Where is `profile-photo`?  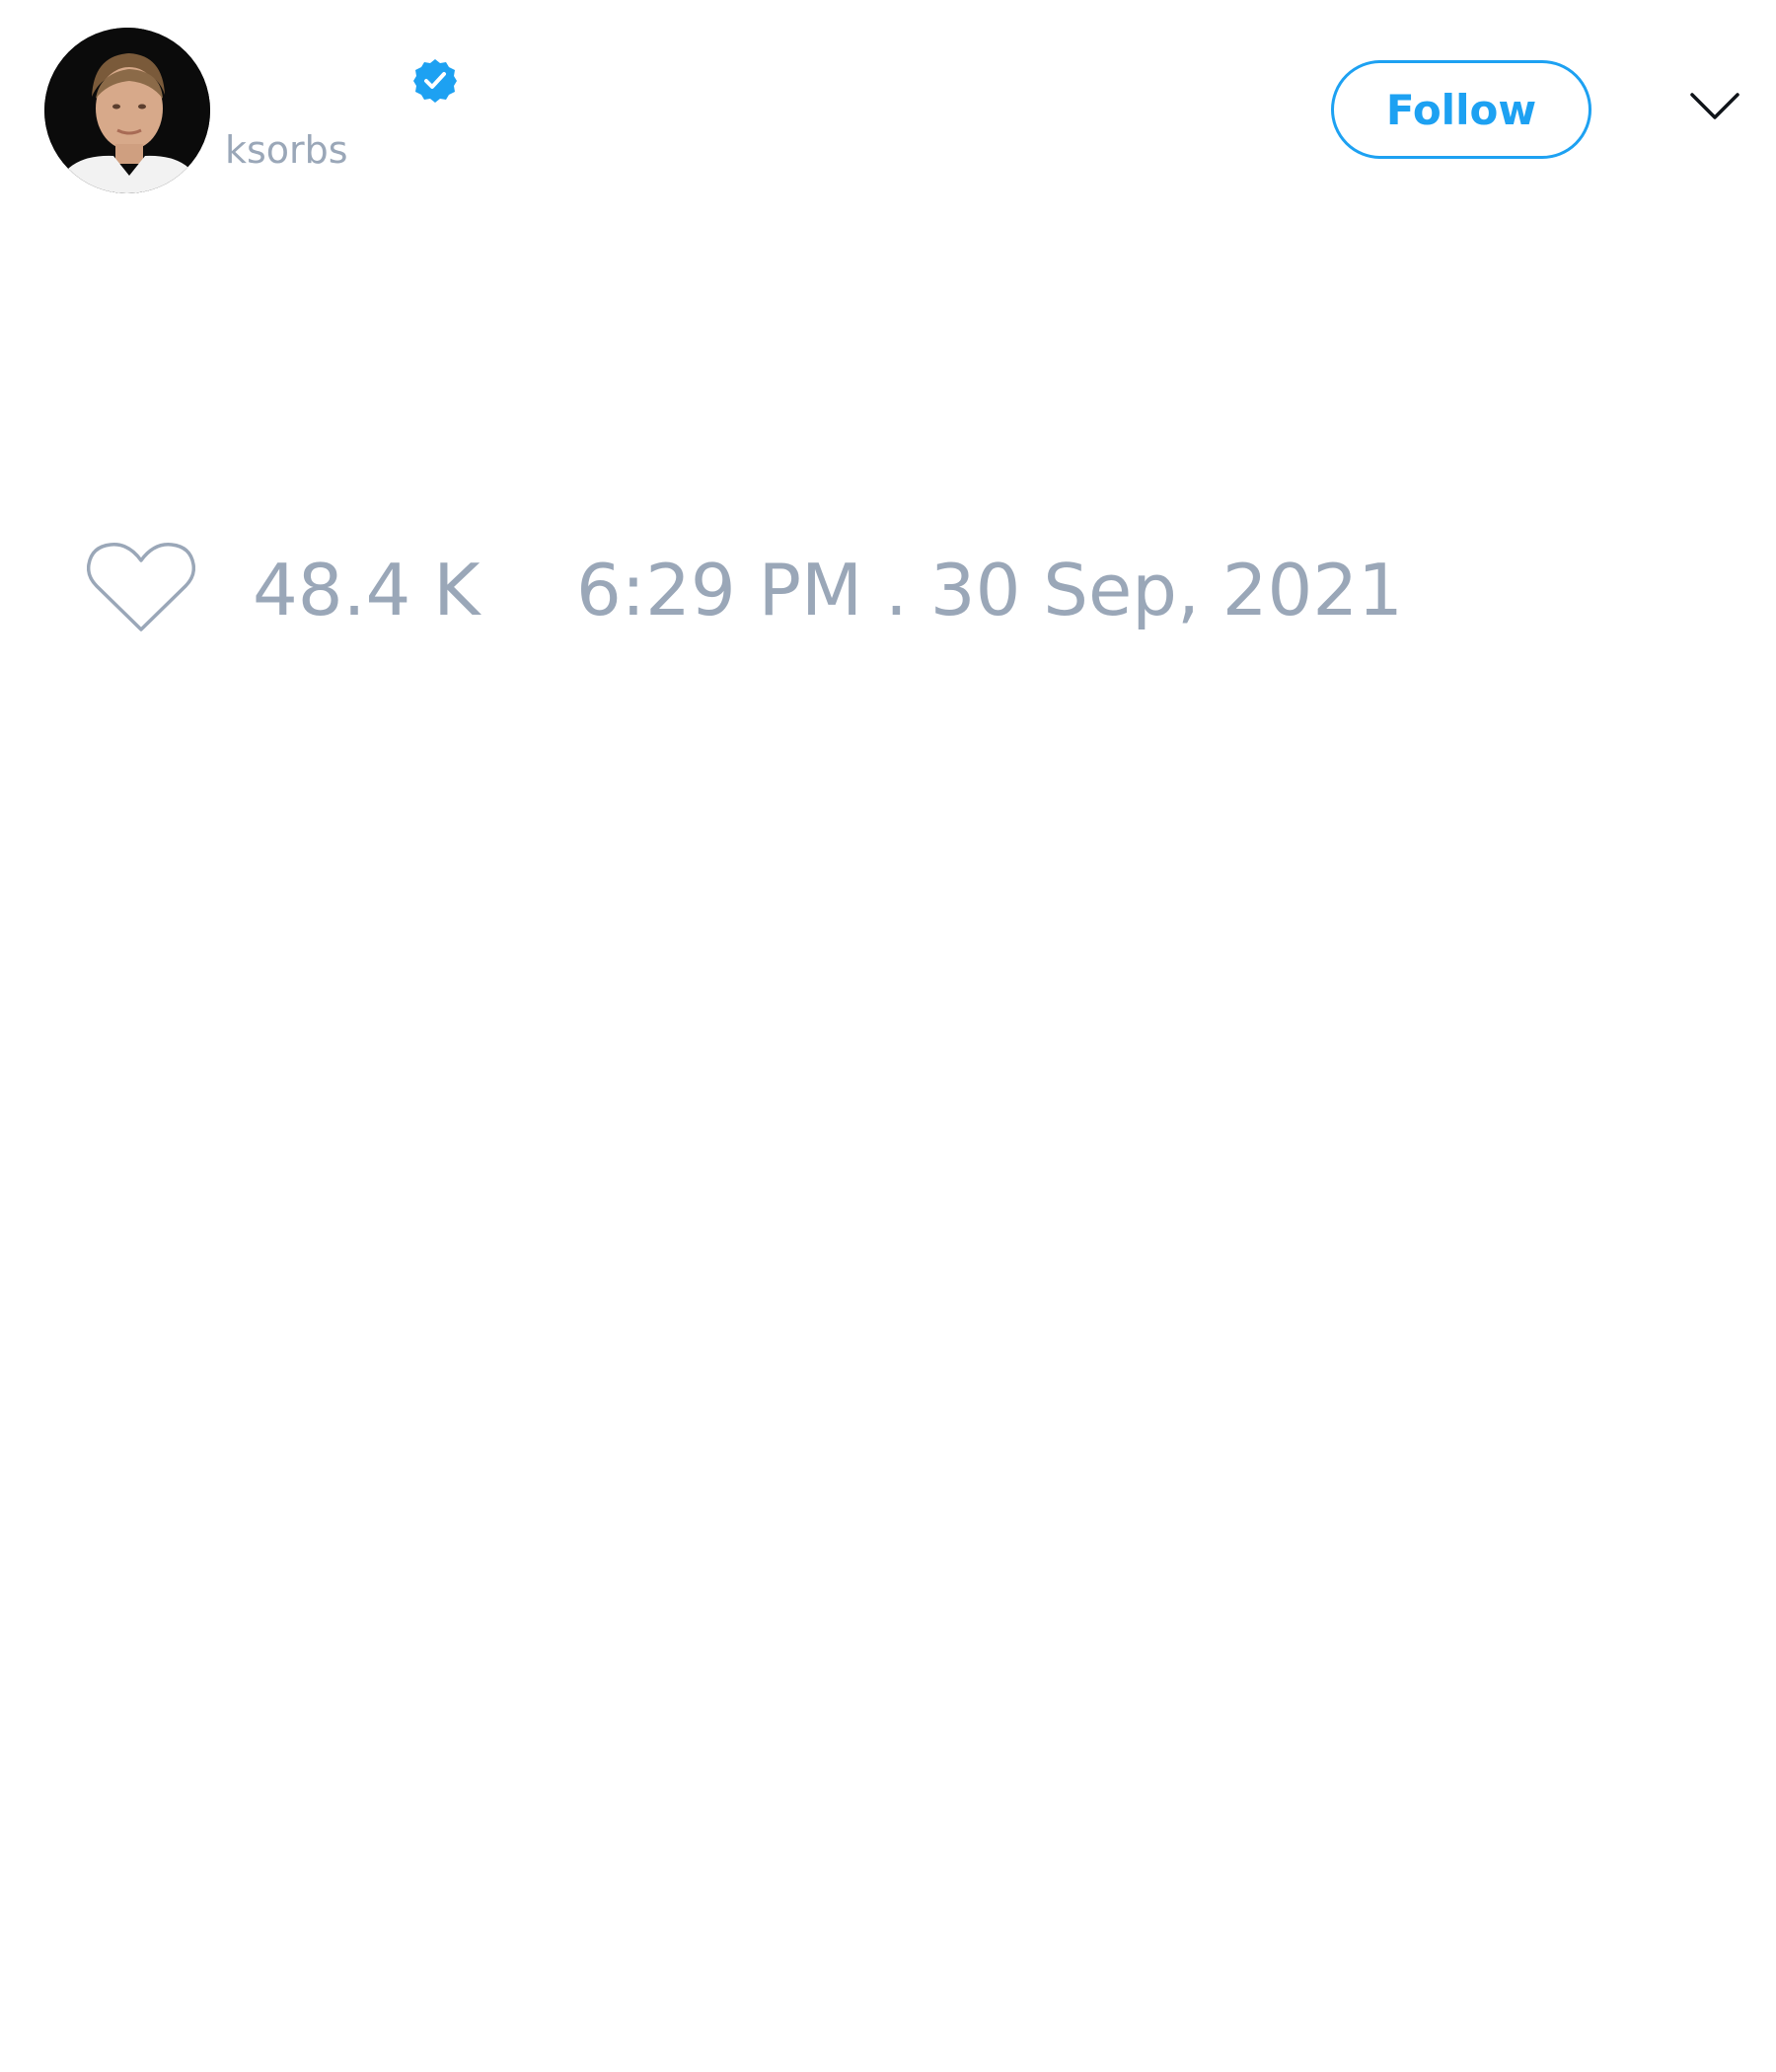
profile-photo is located at coordinates (127, 111).